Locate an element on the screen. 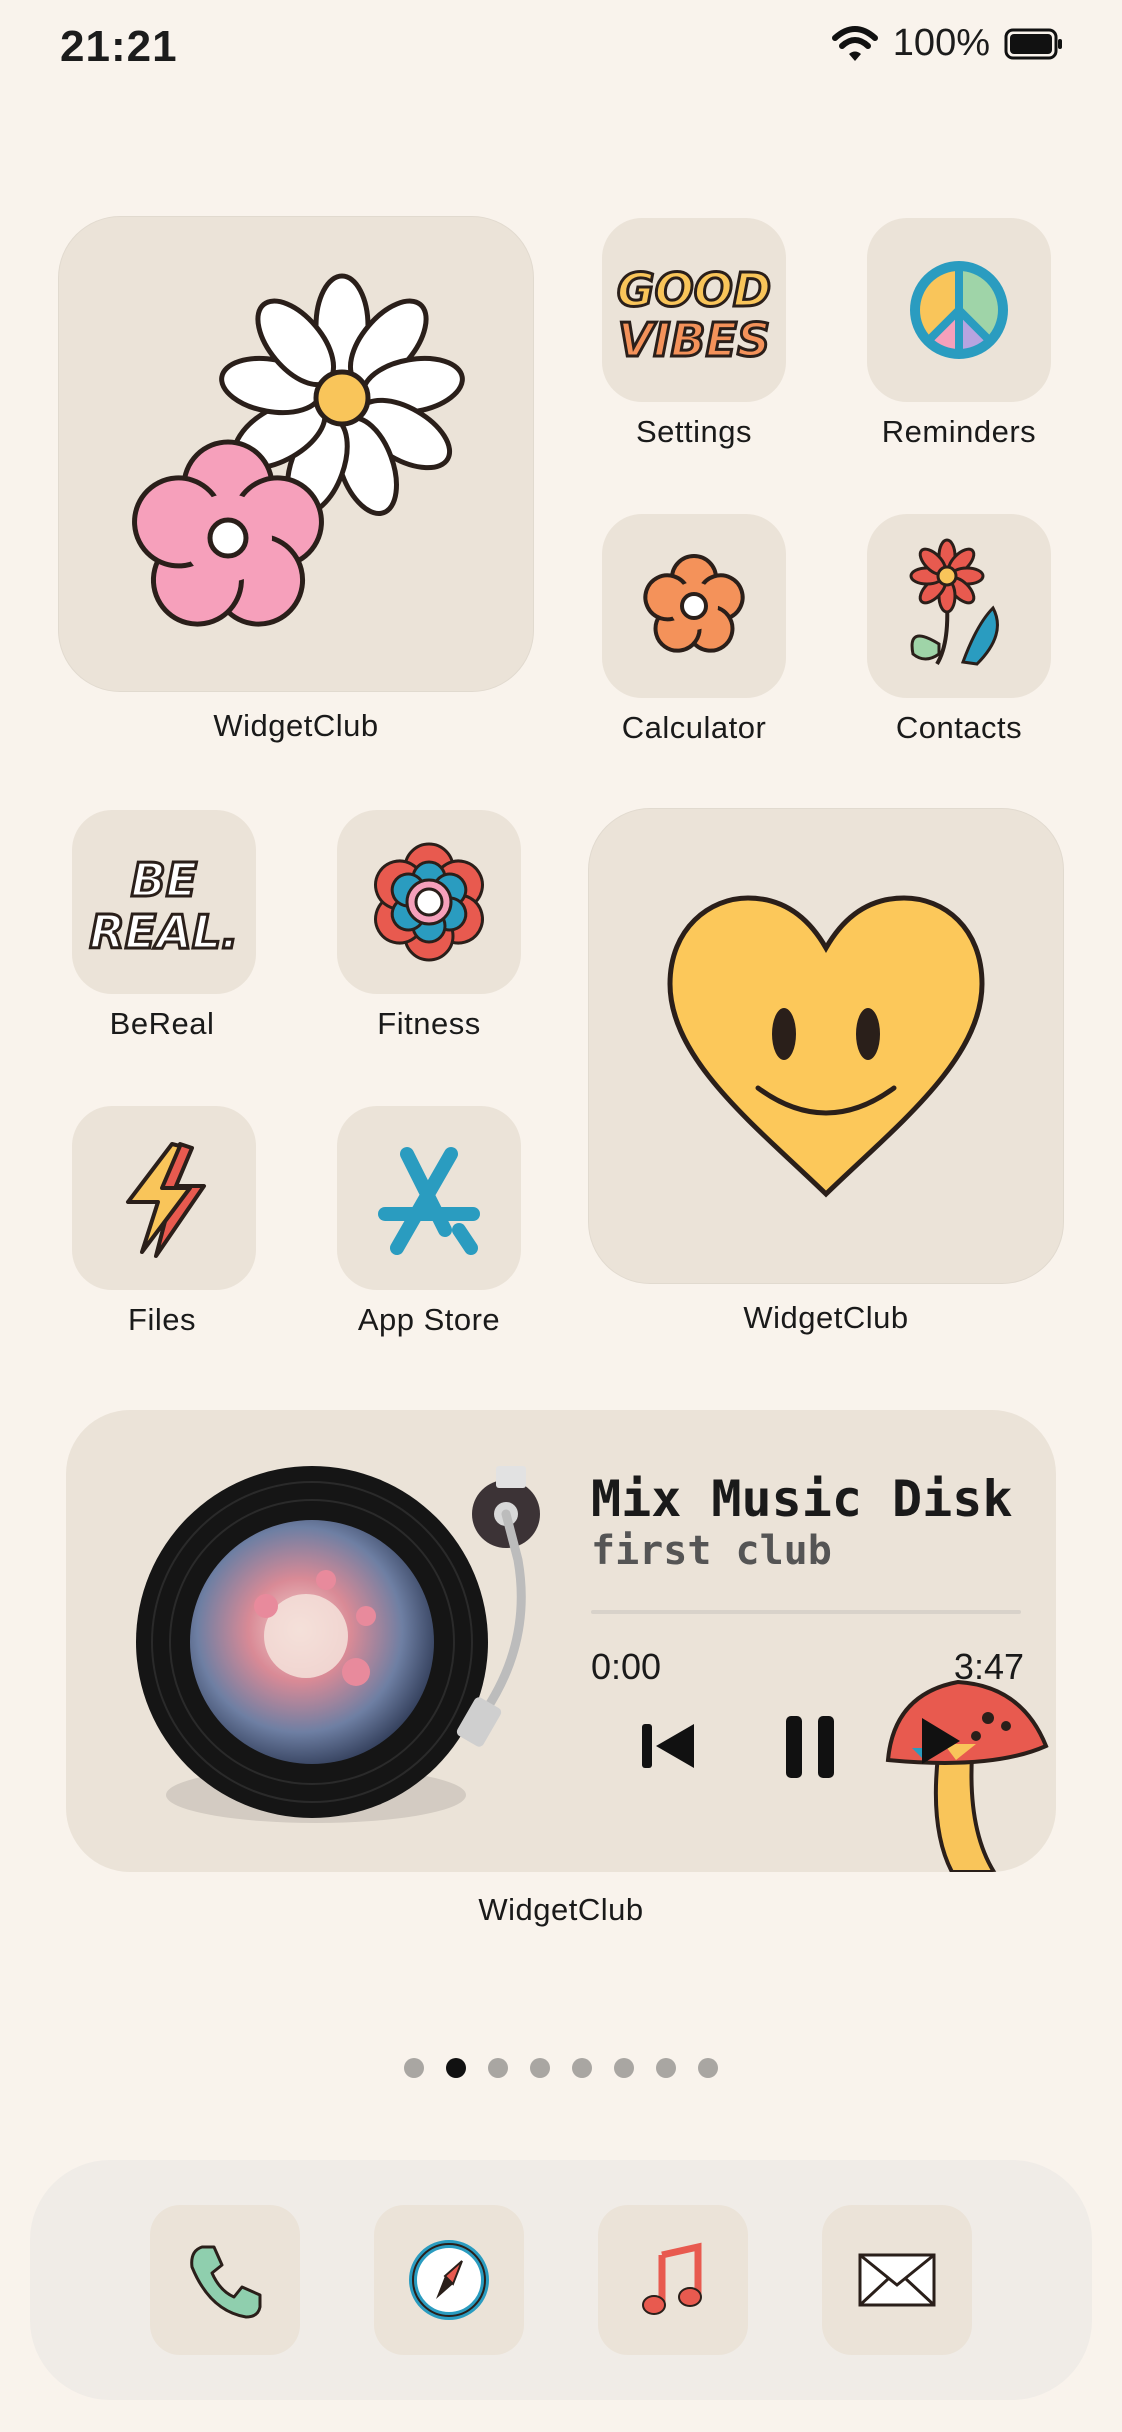 Image resolution: width=1122 pixels, height=2432 pixels. mail-icon is located at coordinates (897, 2280).